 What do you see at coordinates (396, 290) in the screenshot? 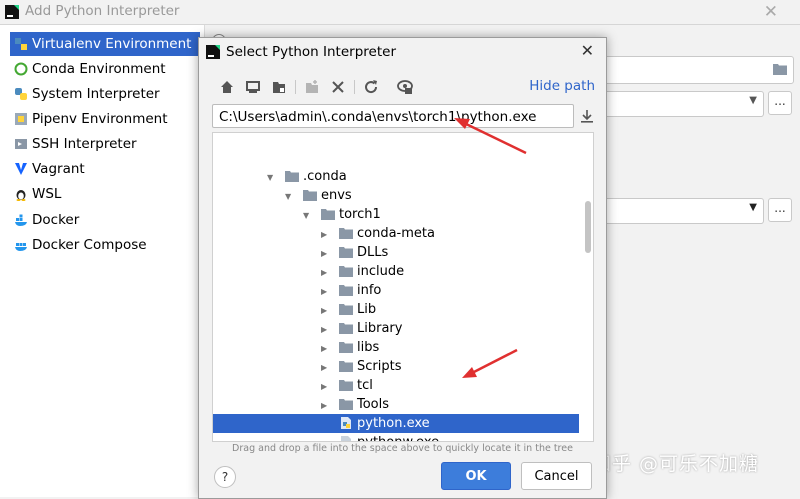
I see `tree-folder-row: ▶ info` at bounding box center [396, 290].